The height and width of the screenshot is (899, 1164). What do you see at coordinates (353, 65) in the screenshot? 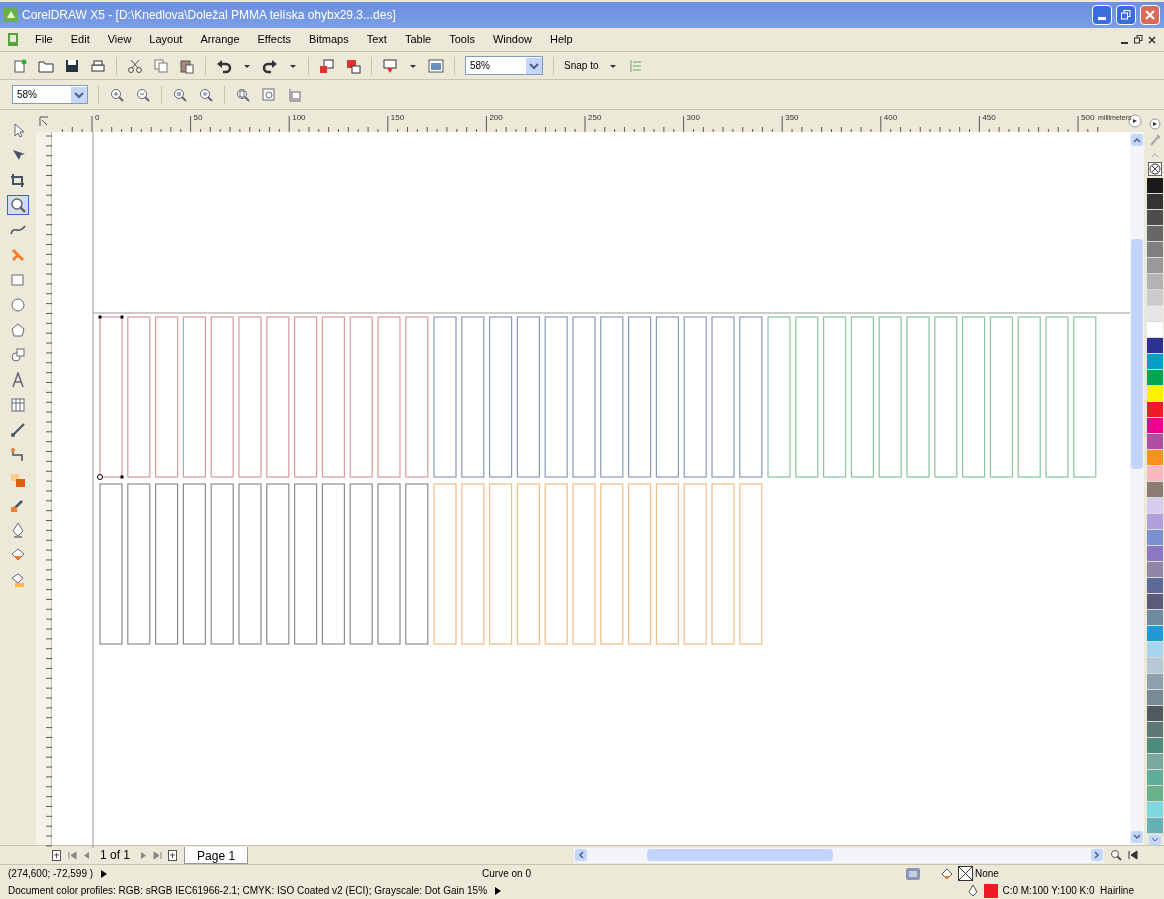
I see `export-icon` at bounding box center [353, 65].